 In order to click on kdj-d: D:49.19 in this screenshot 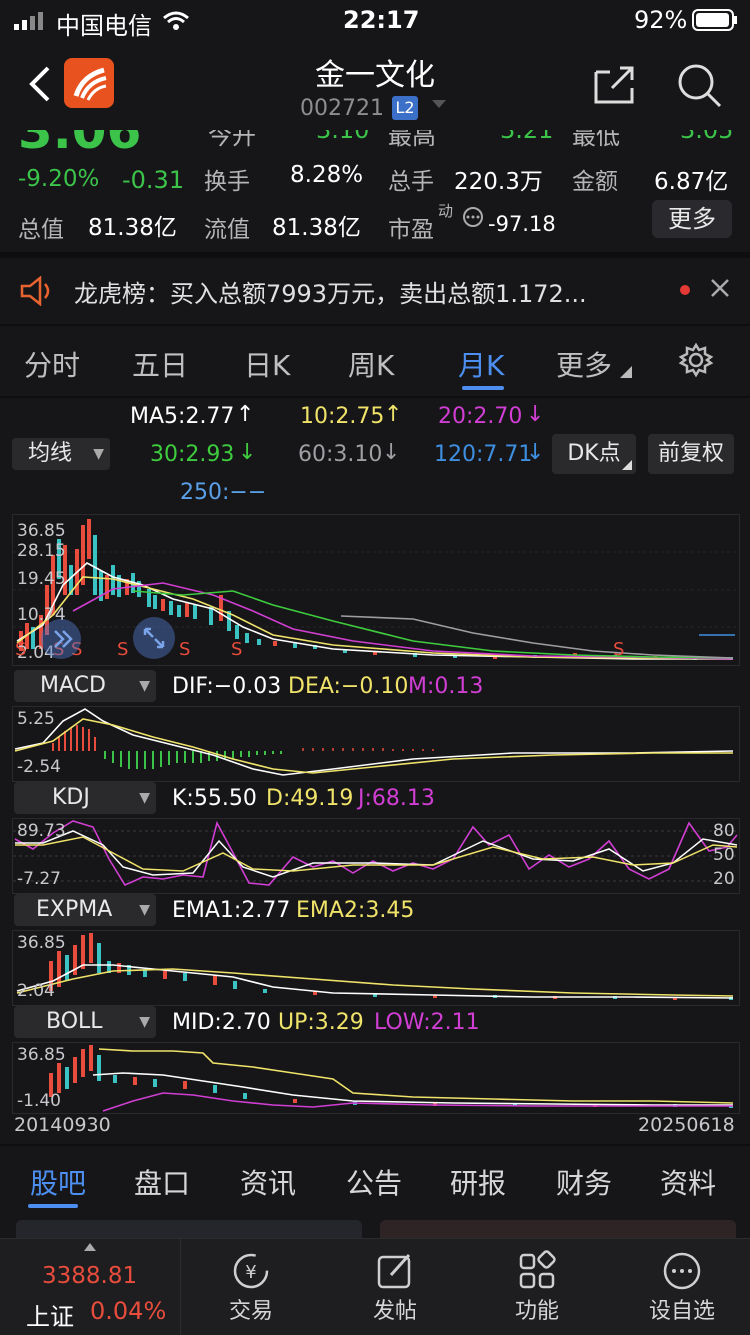, I will do `click(310, 798)`.